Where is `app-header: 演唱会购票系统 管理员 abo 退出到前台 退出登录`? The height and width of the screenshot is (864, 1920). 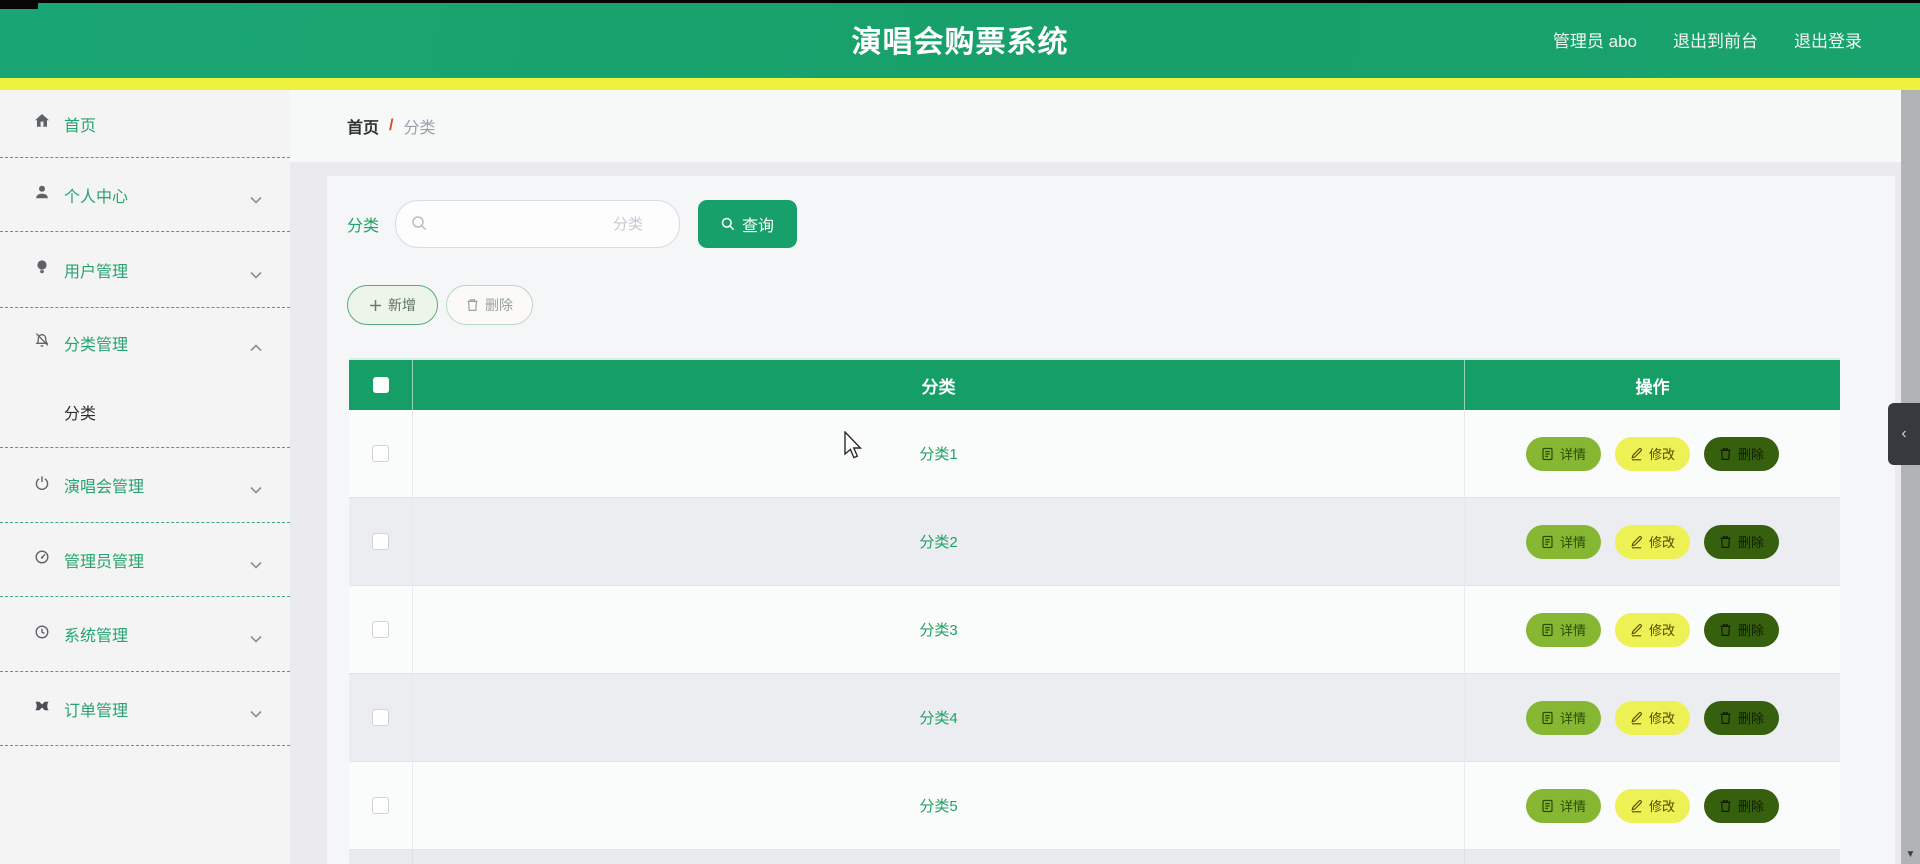
app-header: 演唱会购票系统 管理员 abo 退出到前台 退出登录 is located at coordinates (960, 39).